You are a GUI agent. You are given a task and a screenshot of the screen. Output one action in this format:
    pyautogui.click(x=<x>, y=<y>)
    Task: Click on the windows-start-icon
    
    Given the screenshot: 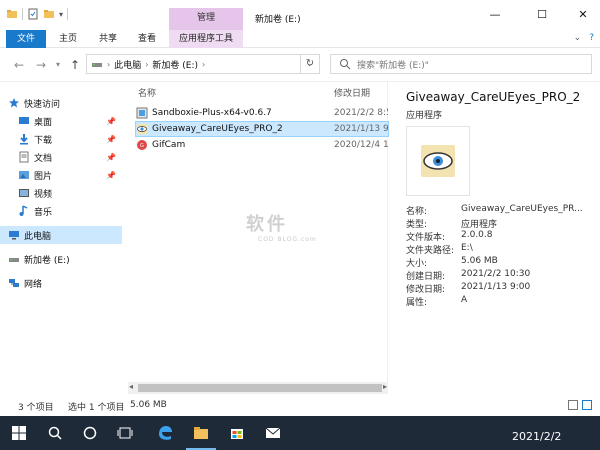 What is the action you would take?
    pyautogui.click(x=19, y=433)
    